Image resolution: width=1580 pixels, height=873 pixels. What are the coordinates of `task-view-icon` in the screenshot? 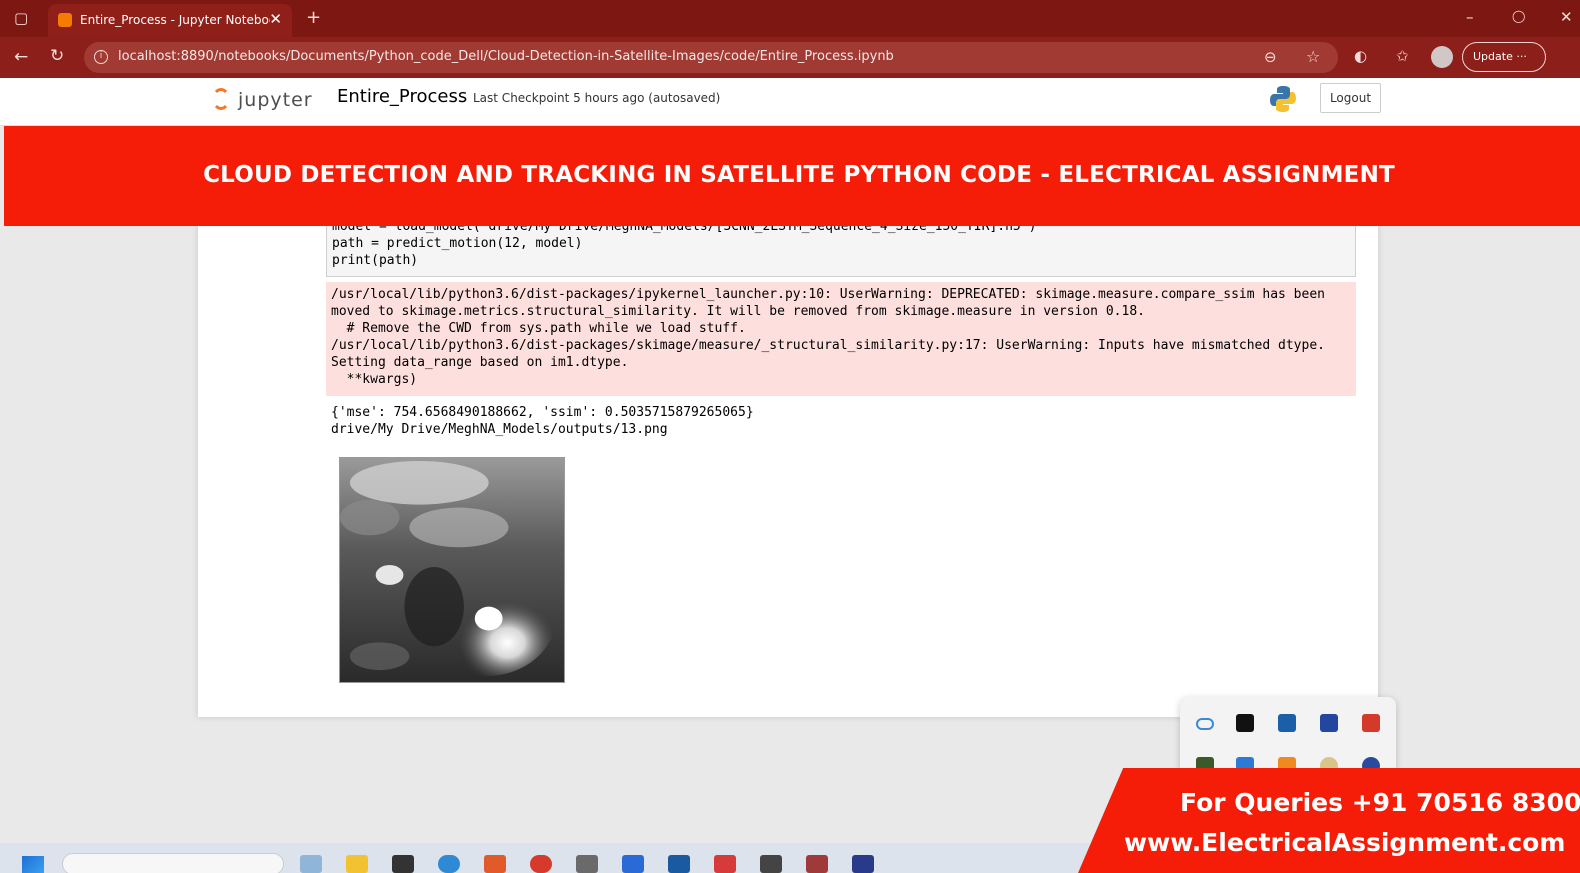 It's located at (311, 864).